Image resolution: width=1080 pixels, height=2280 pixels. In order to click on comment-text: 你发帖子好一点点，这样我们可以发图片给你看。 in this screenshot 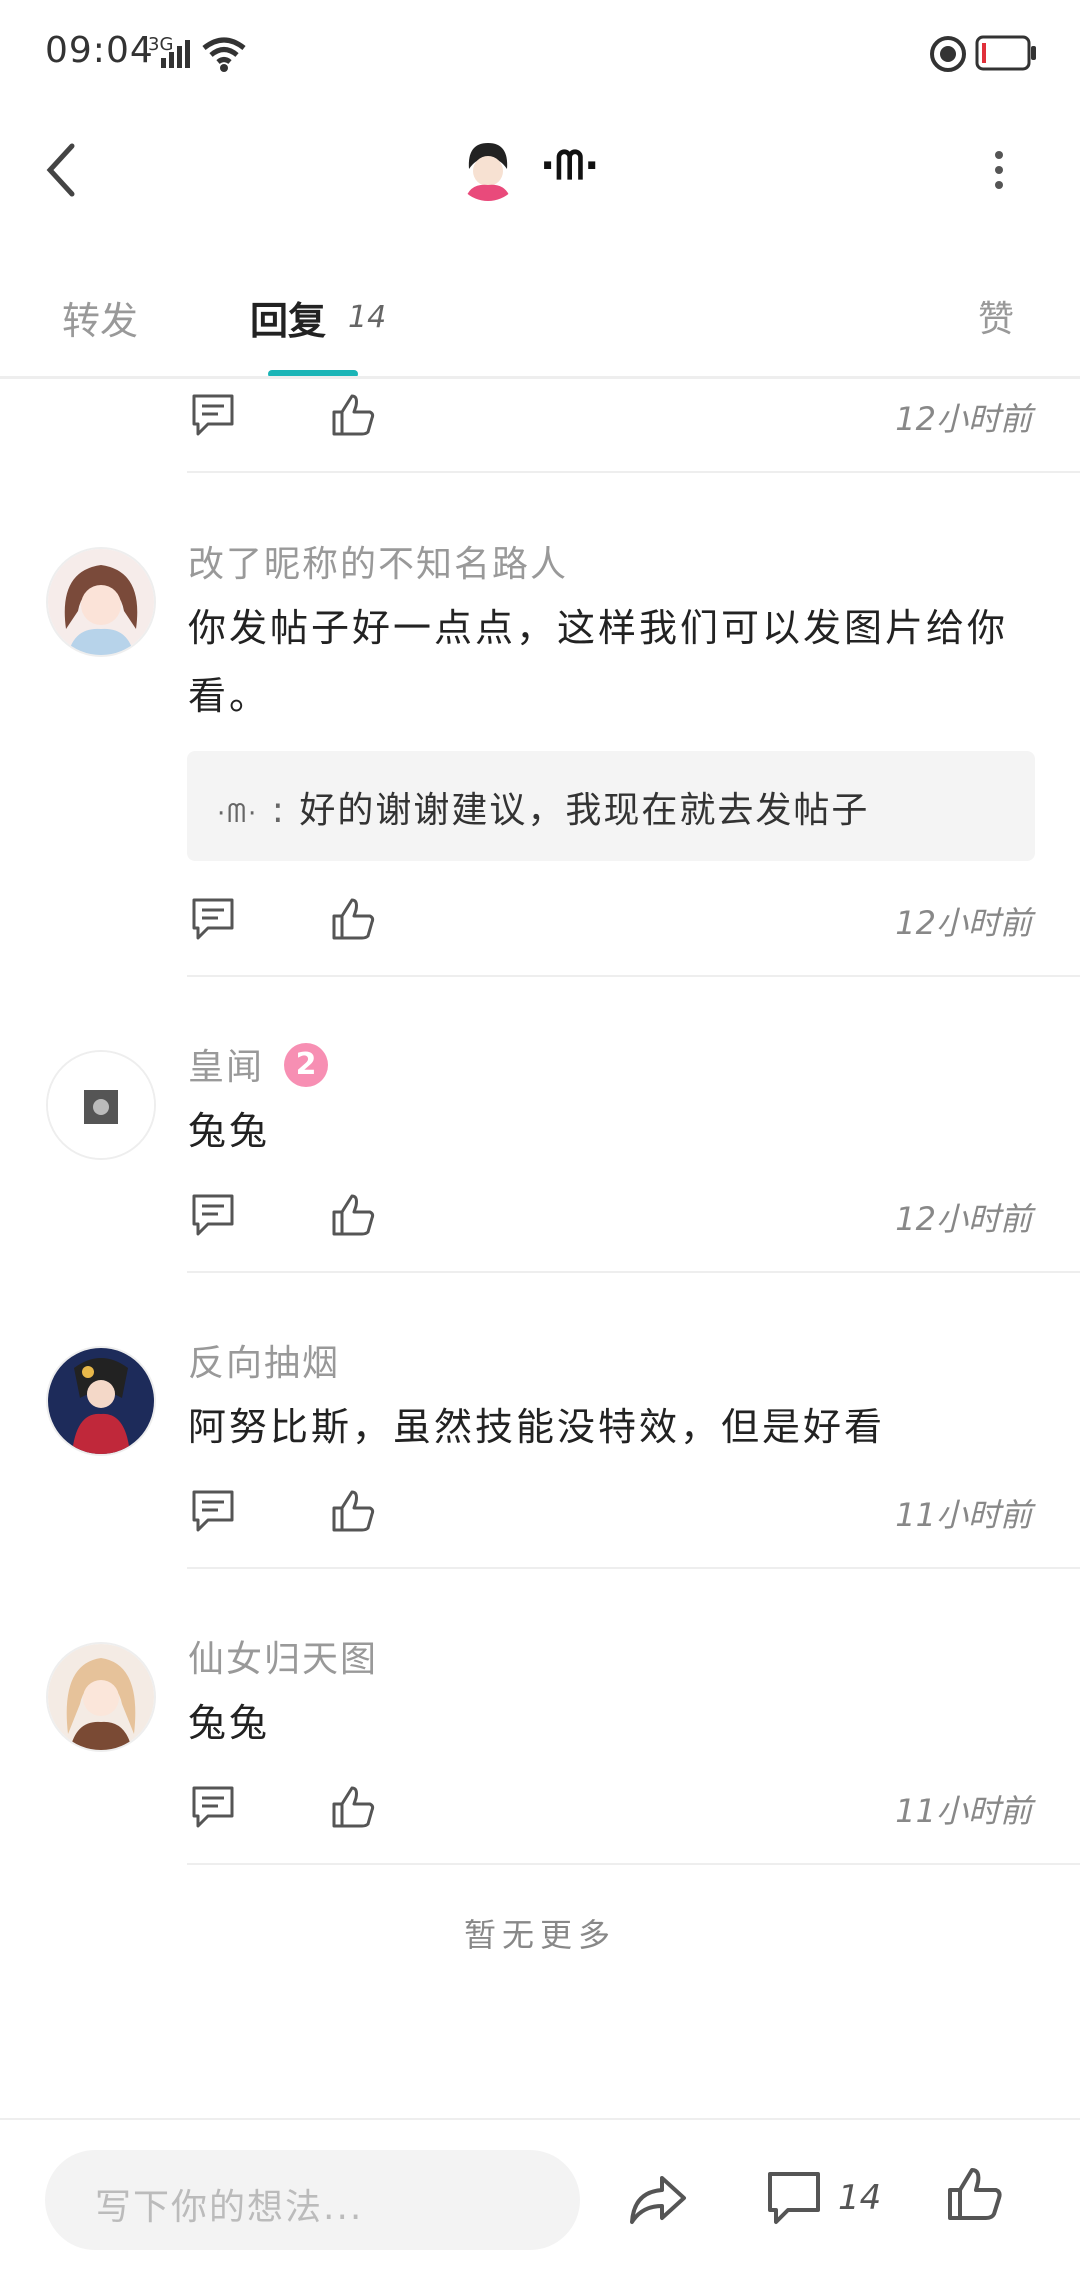, I will do `click(598, 662)`.